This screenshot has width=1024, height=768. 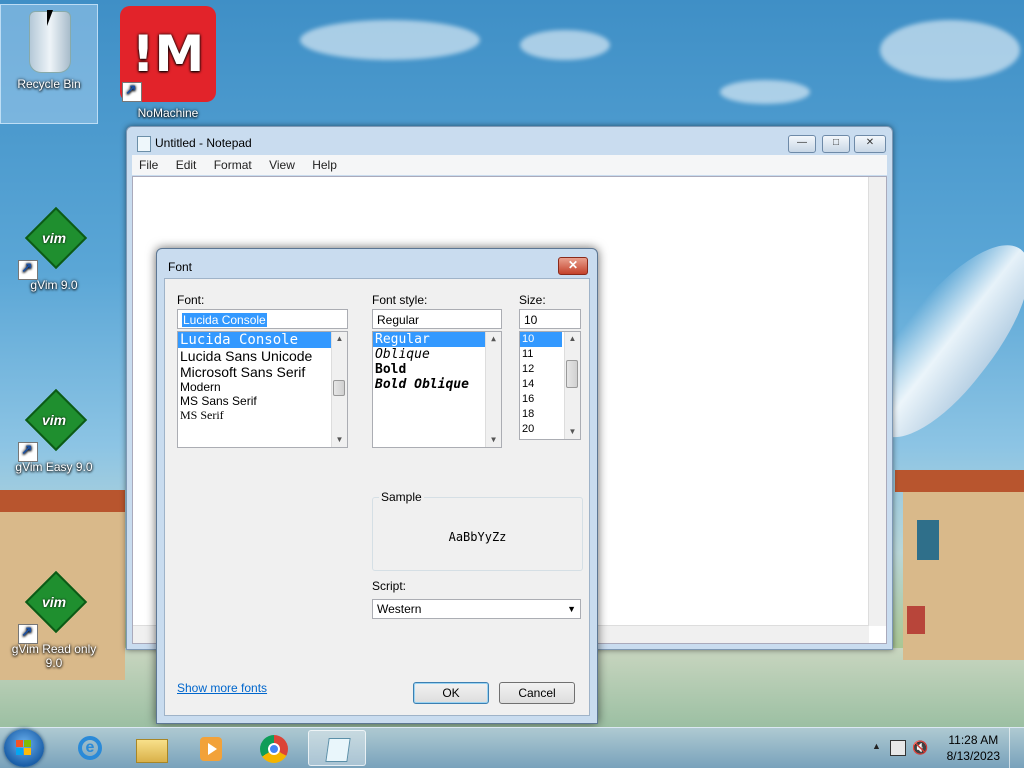 What do you see at coordinates (324, 165) in the screenshot?
I see `menu-help: Help` at bounding box center [324, 165].